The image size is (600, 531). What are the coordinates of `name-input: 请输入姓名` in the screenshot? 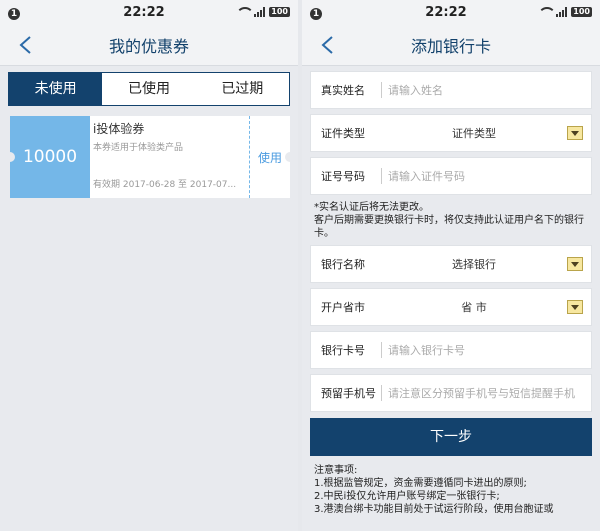 It's located at (486, 90).